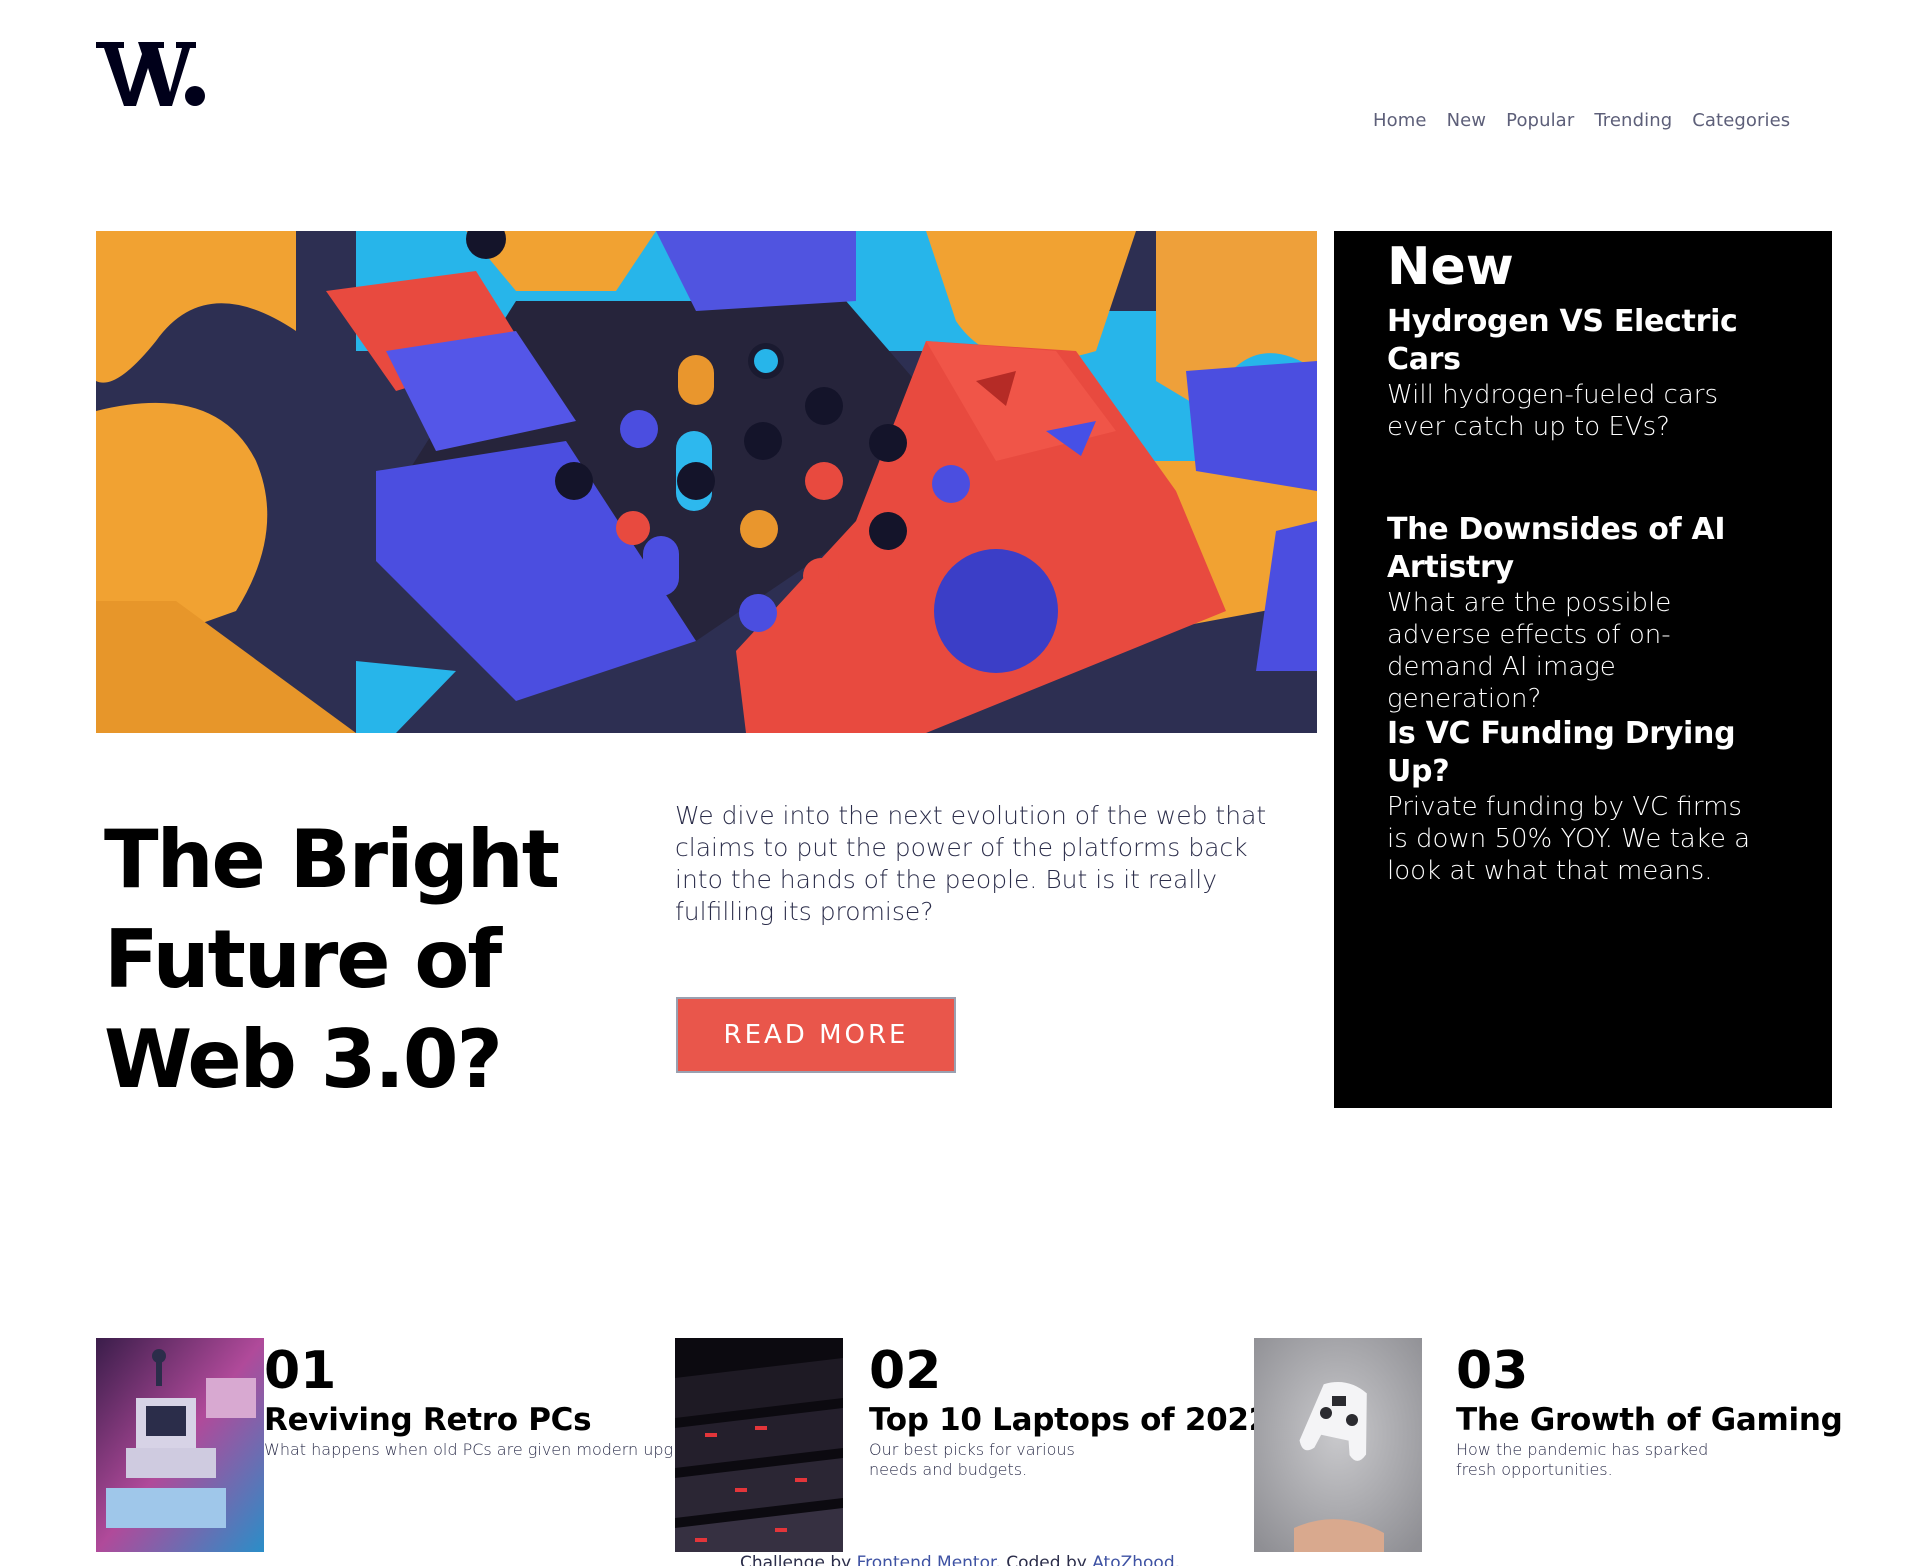  What do you see at coordinates (795, 1559) in the screenshot?
I see `attribution-prefix: Challenge by` at bounding box center [795, 1559].